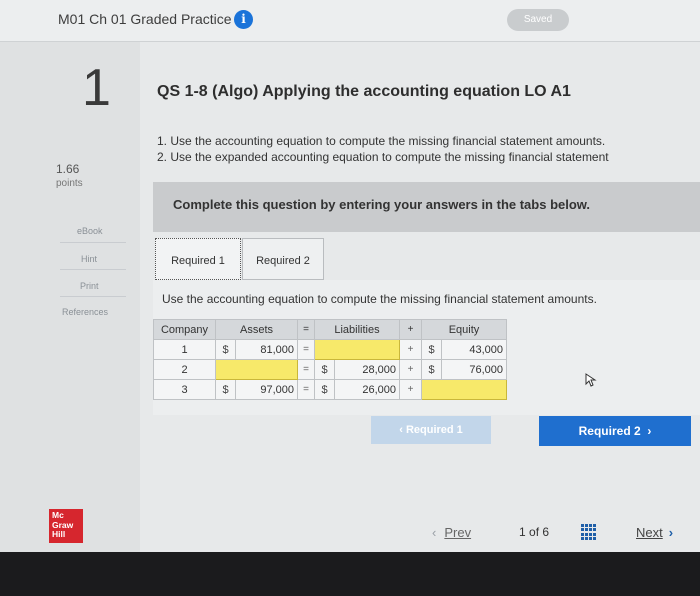 The width and height of the screenshot is (700, 596). I want to click on table-row: 2 = $ 28,000 + $ 76,000, so click(330, 369).